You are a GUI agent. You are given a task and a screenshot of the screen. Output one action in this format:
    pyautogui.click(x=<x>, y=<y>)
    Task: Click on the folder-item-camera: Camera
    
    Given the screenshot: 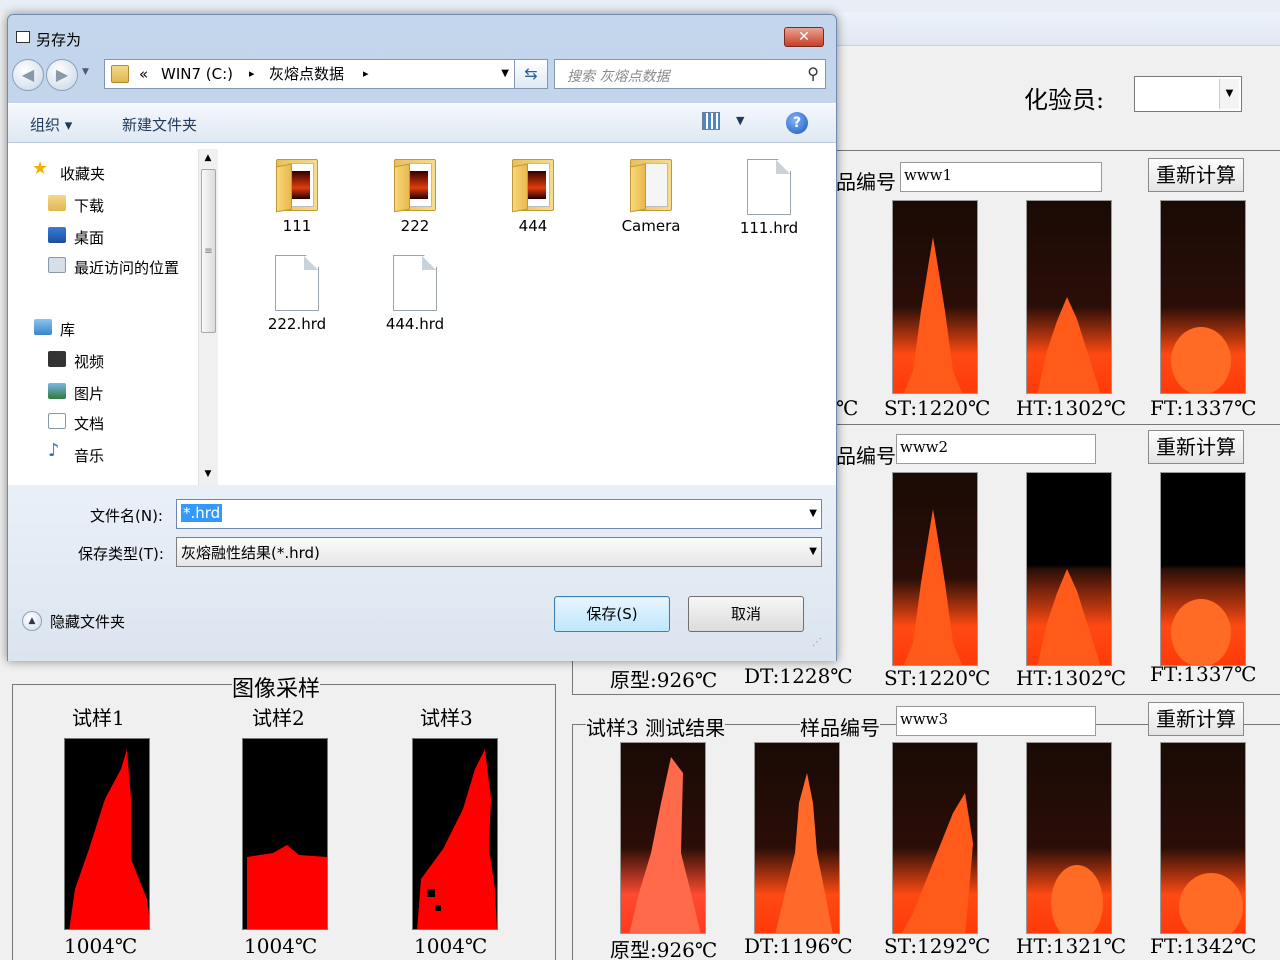 What is the action you would take?
    pyautogui.click(x=651, y=195)
    